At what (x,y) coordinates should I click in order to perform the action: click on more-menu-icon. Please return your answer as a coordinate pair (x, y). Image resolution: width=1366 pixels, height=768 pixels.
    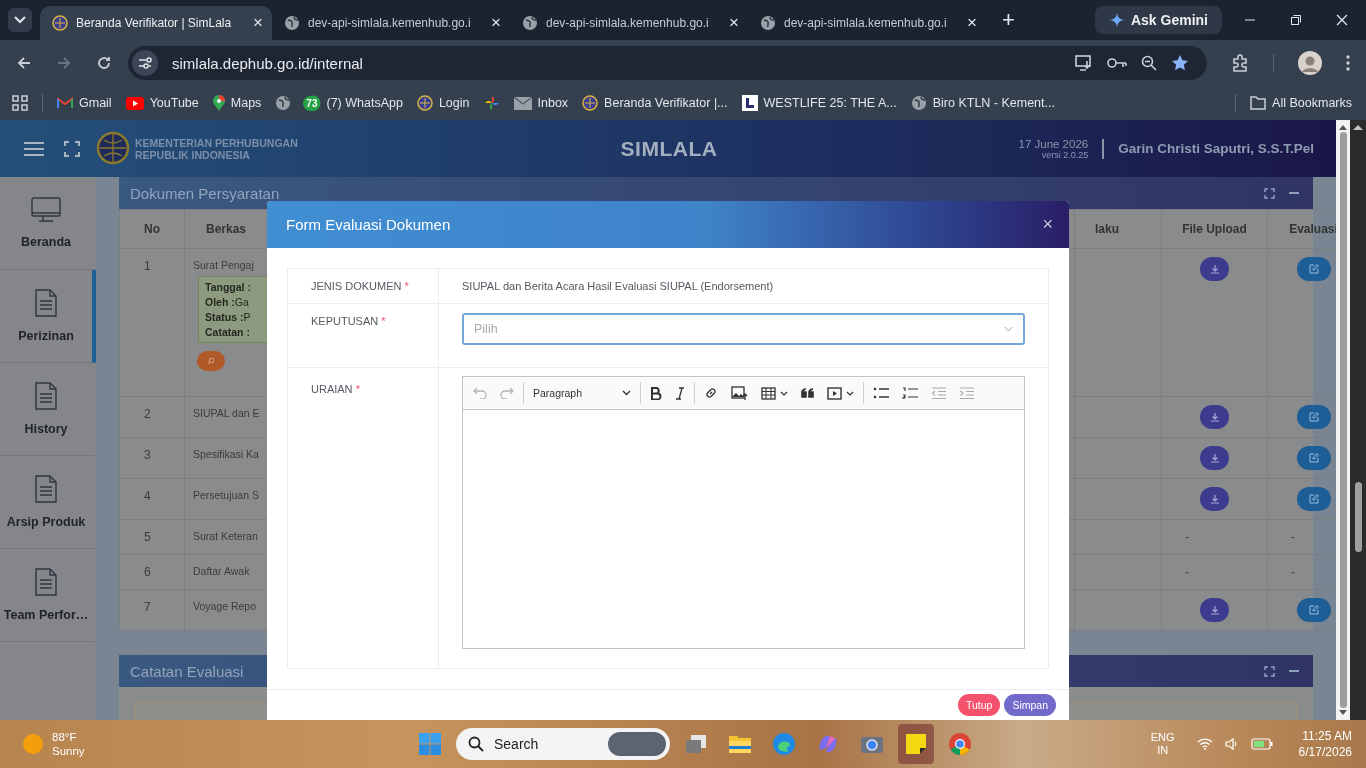
    Looking at the image, I should click on (1348, 63).